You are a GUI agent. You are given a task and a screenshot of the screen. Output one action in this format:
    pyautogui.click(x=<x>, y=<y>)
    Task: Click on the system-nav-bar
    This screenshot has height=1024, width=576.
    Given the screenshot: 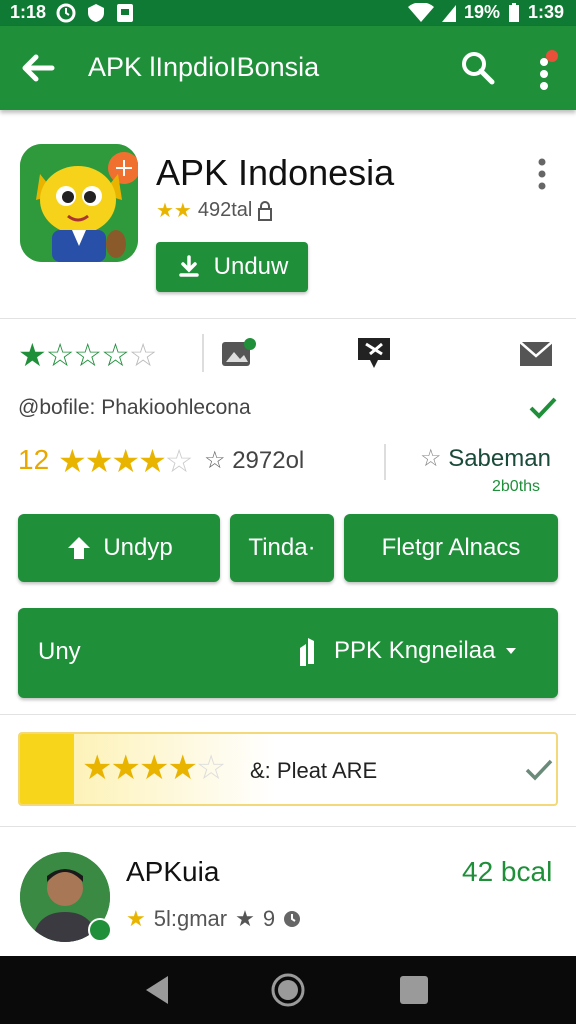 What is the action you would take?
    pyautogui.click(x=288, y=990)
    